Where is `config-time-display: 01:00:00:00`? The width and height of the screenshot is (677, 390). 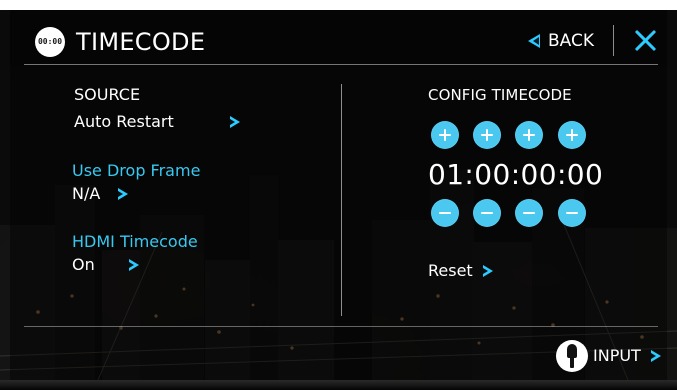 config-time-display: 01:00:00:00 is located at coordinates (516, 174).